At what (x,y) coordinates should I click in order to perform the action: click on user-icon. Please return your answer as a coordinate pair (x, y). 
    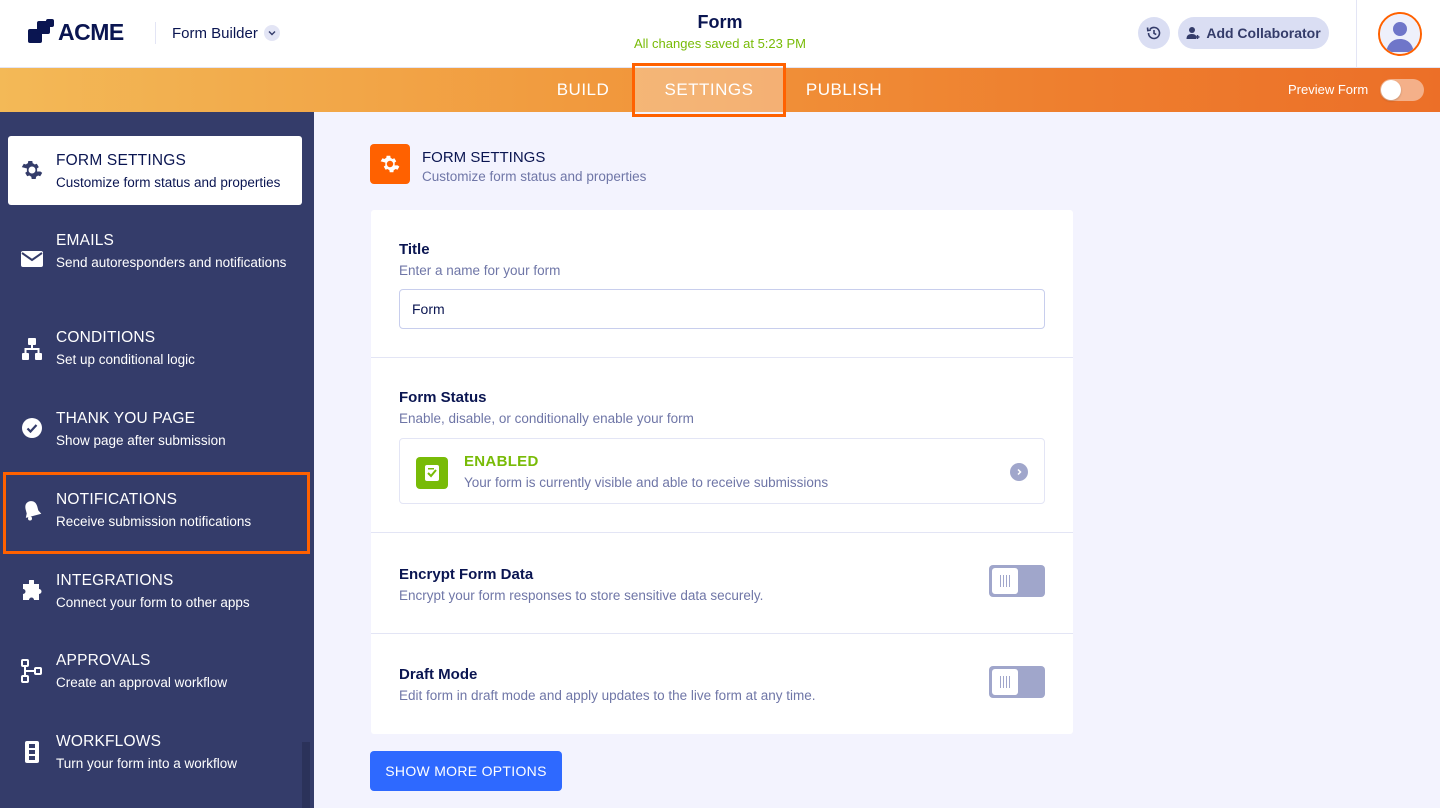
    Looking at the image, I should click on (1400, 34).